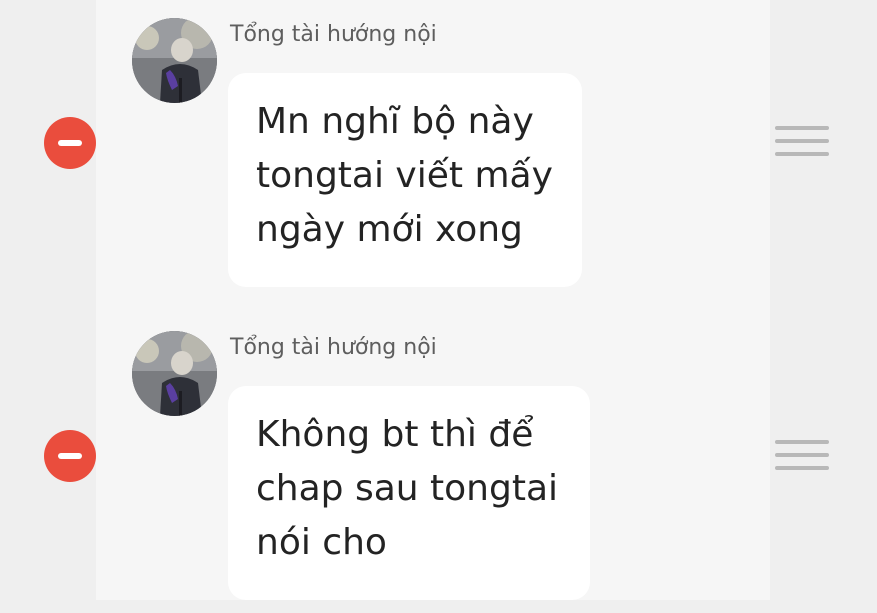 The image size is (877, 613). What do you see at coordinates (395, 434) in the screenshot?
I see `message-line: Không bt thì để` at bounding box center [395, 434].